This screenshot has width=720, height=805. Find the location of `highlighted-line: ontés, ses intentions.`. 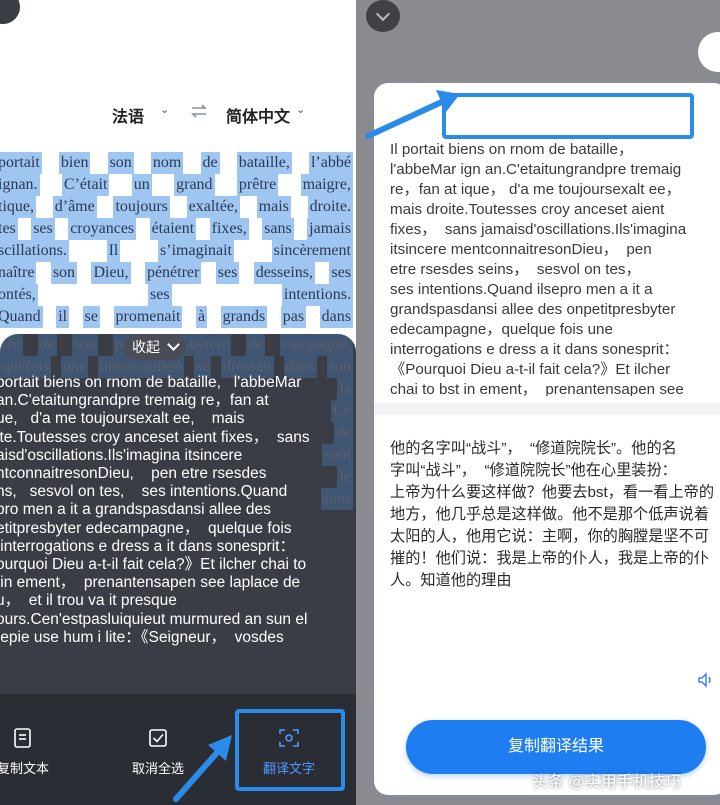

highlighted-line: ontés, ses intentions. is located at coordinates (178, 295).